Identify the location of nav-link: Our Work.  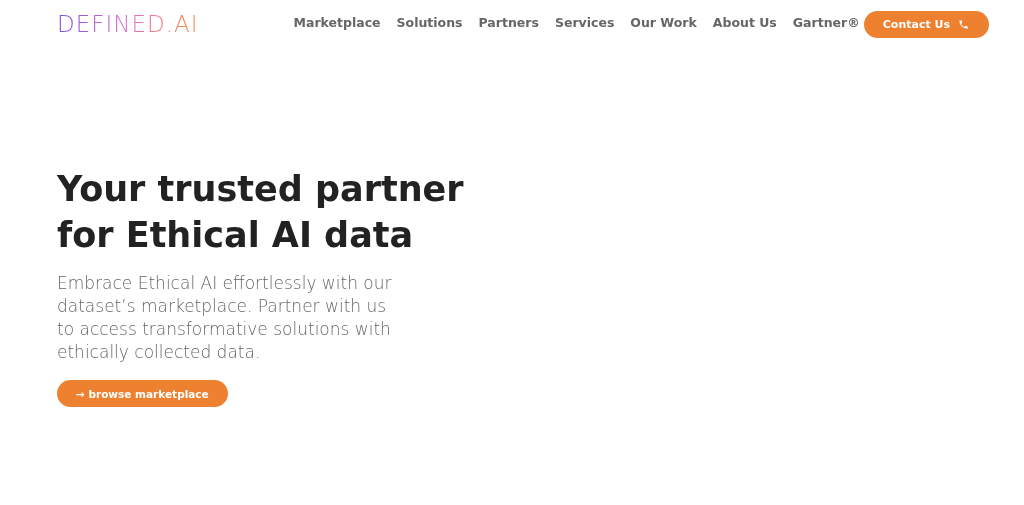
(663, 22).